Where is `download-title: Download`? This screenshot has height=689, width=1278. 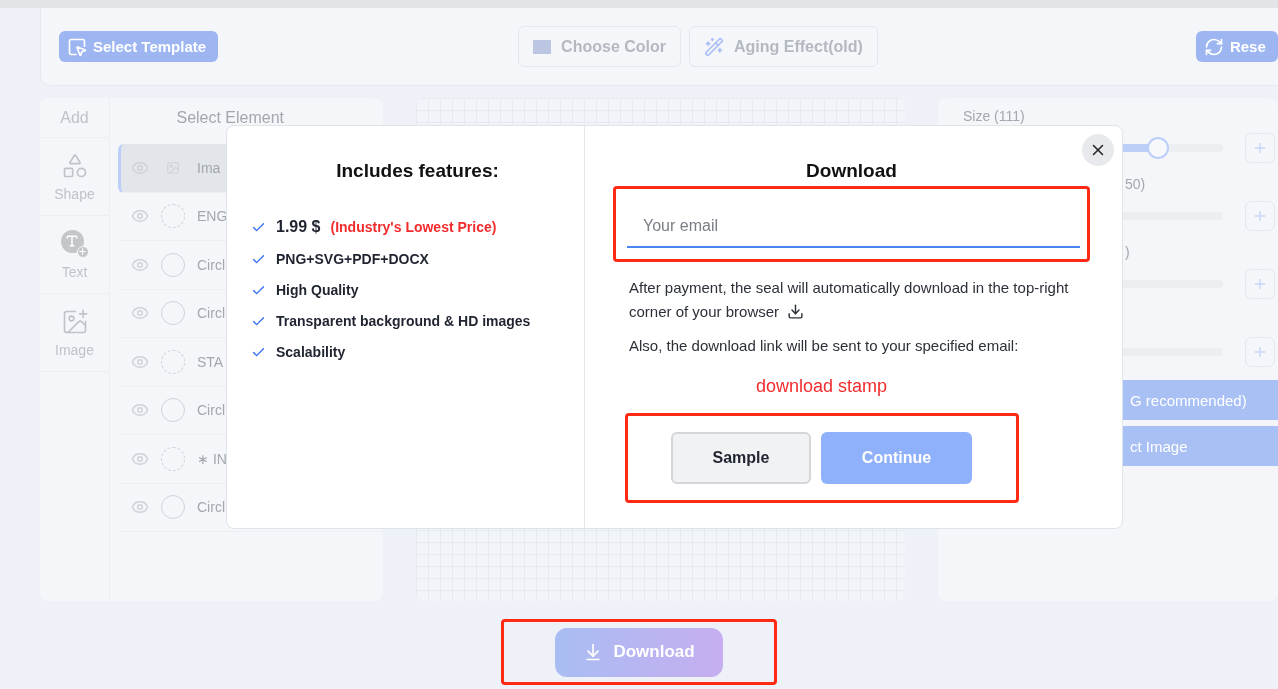
download-title: Download is located at coordinates (851, 171).